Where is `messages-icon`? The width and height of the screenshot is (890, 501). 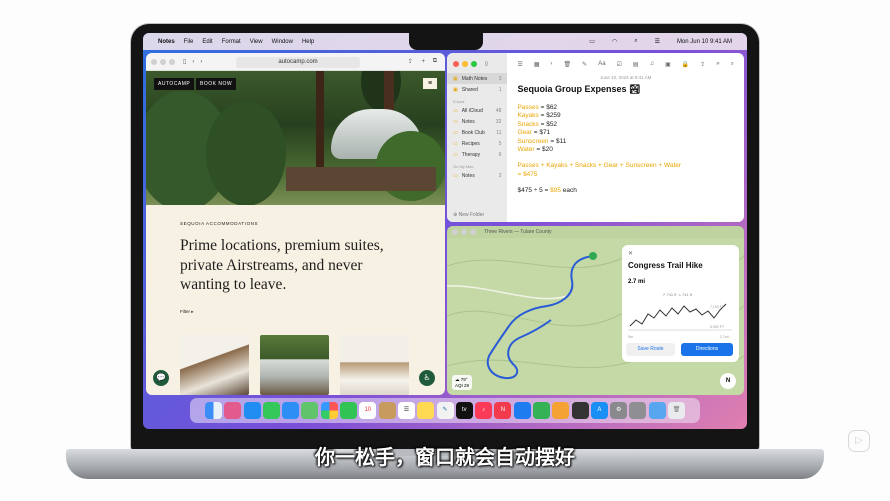 messages-icon is located at coordinates (271, 410).